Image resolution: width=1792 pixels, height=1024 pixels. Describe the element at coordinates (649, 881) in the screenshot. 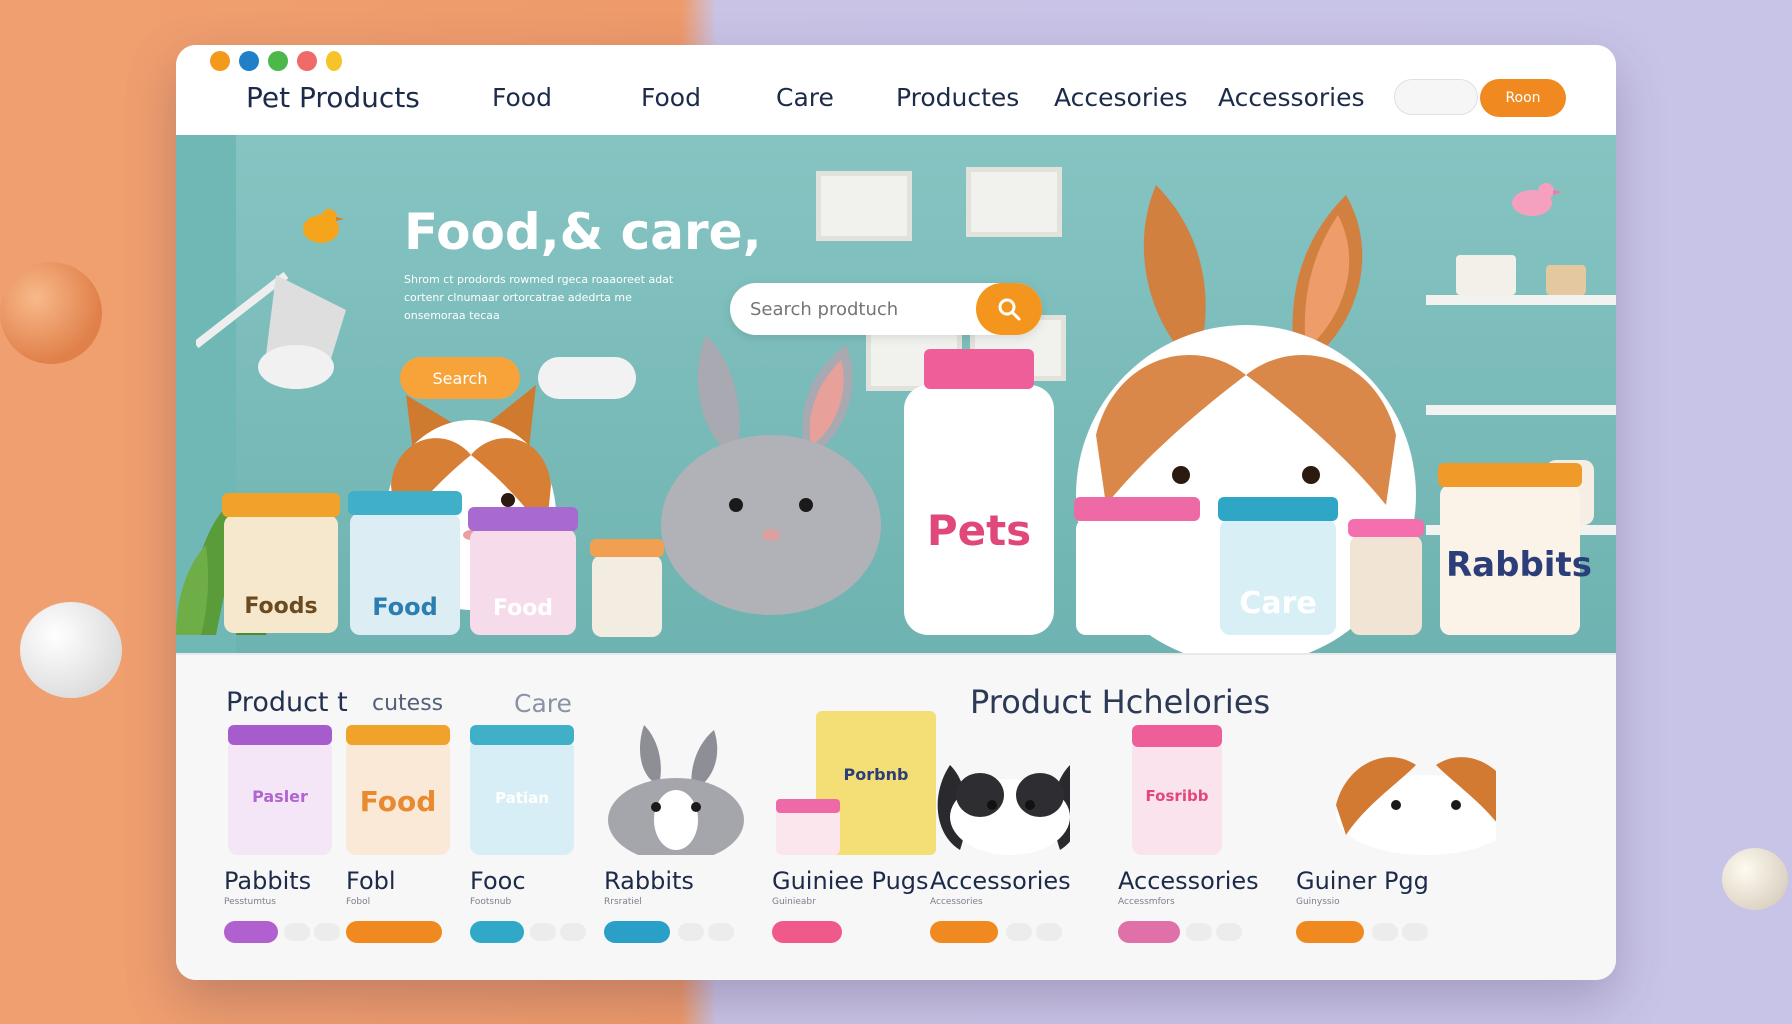

I see `product-title: Rabbits` at that location.